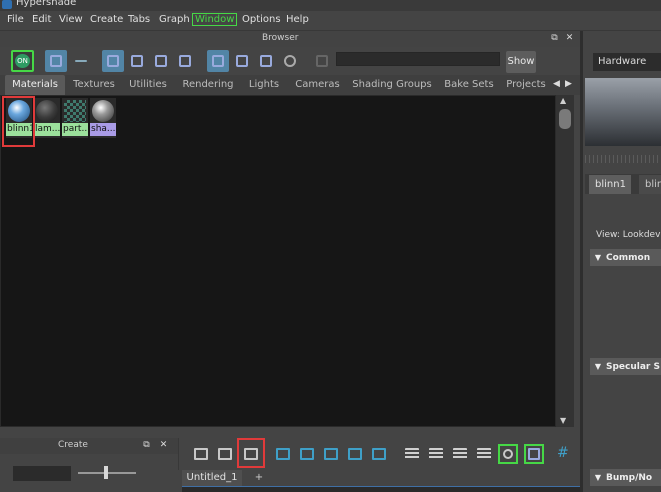 This screenshot has height=492, width=661. I want to click on app-icon, so click(7, 4).